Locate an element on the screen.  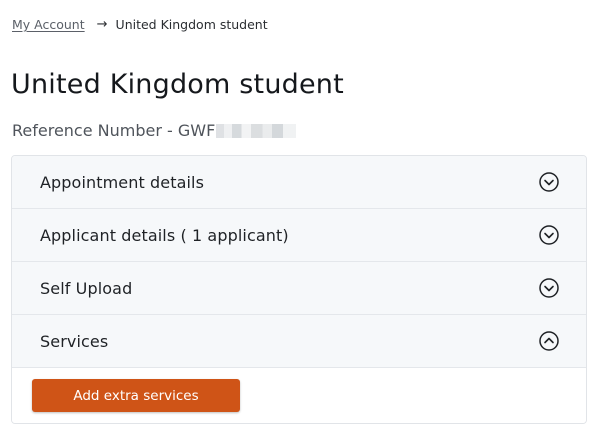
reference-number: Reference Number - GWF is located at coordinates (154, 131).